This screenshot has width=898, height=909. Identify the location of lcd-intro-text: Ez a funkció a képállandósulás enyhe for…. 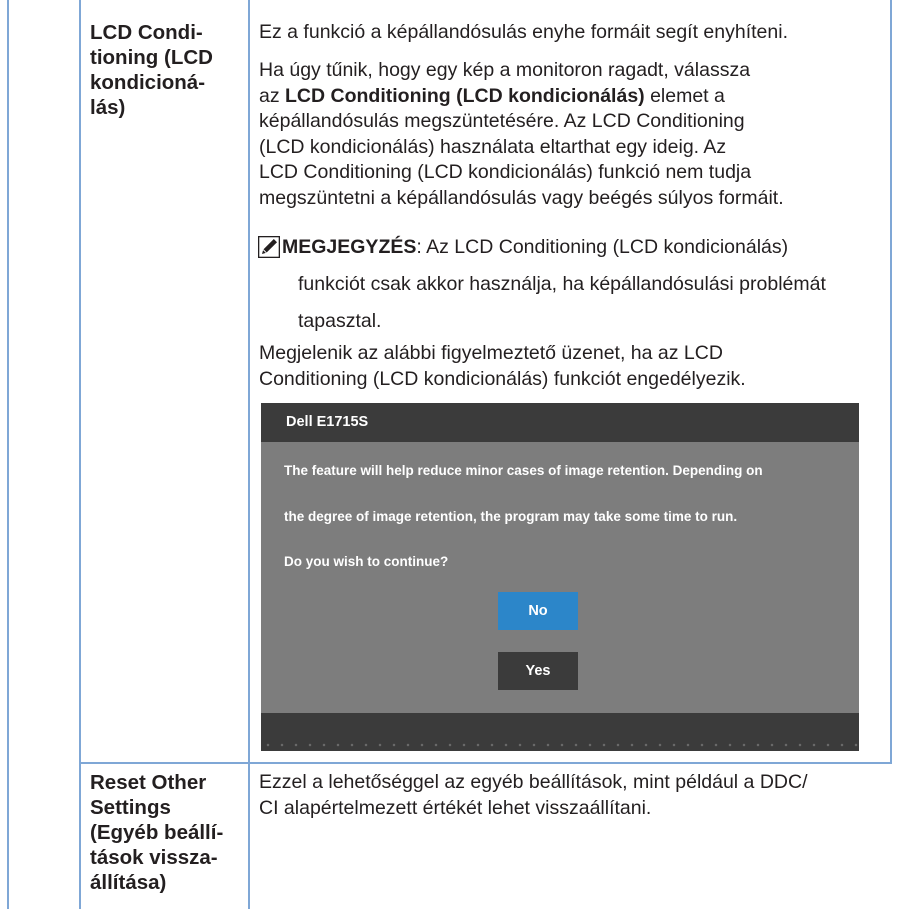
(523, 32).